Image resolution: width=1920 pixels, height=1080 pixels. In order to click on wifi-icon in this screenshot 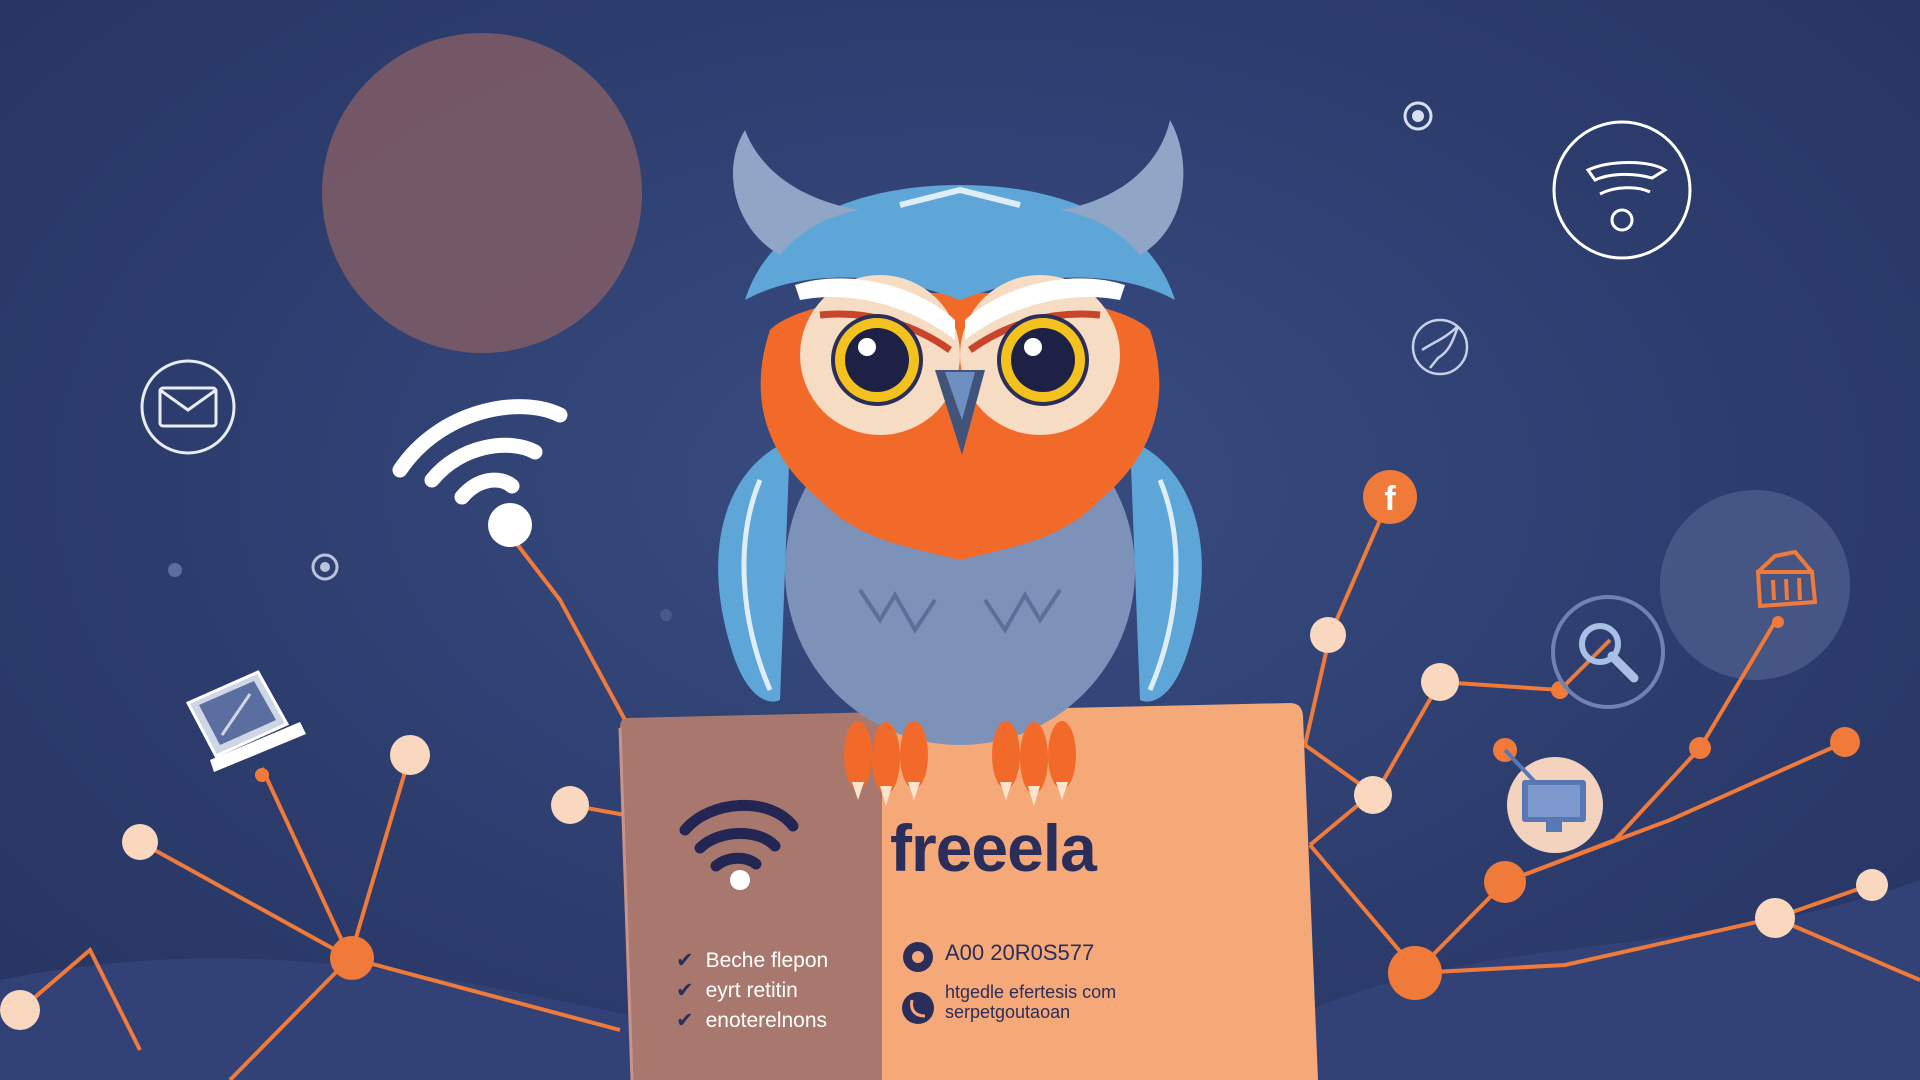, I will do `click(480, 452)`.